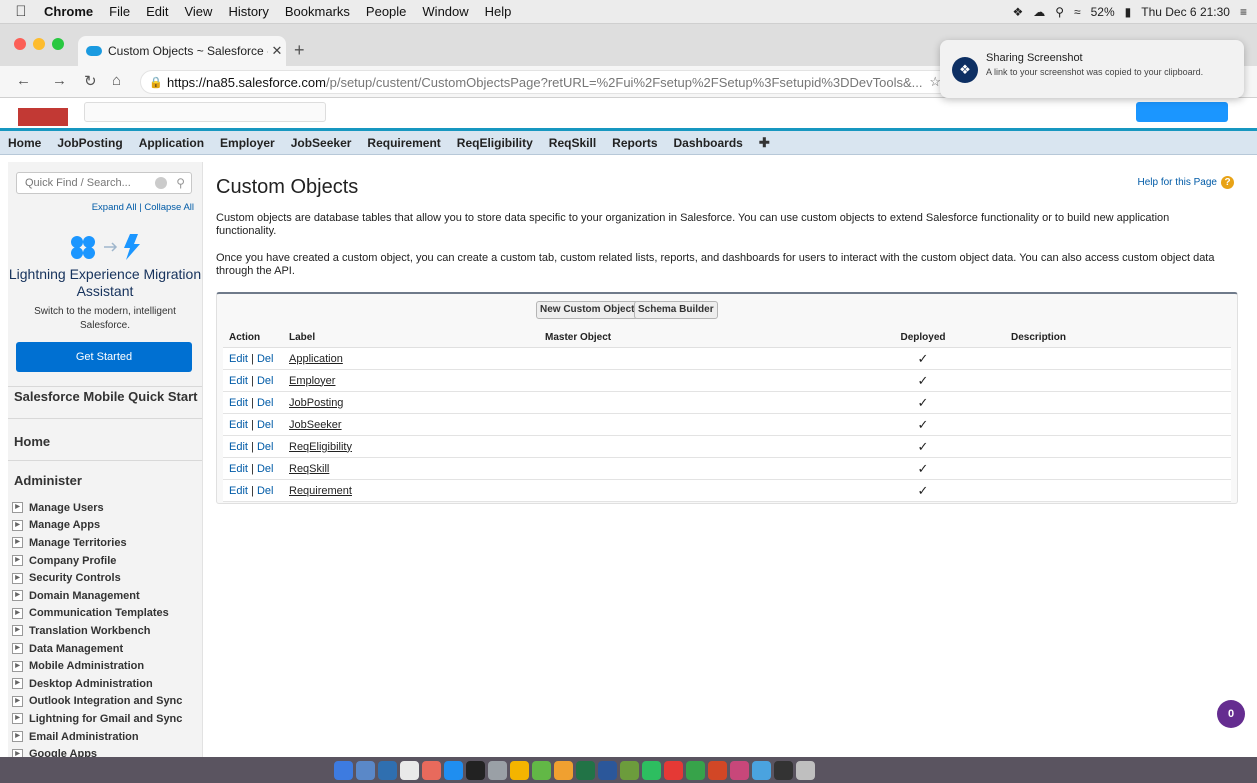 This screenshot has width=1257, height=783. I want to click on object-label-link: Employer, so click(312, 381).